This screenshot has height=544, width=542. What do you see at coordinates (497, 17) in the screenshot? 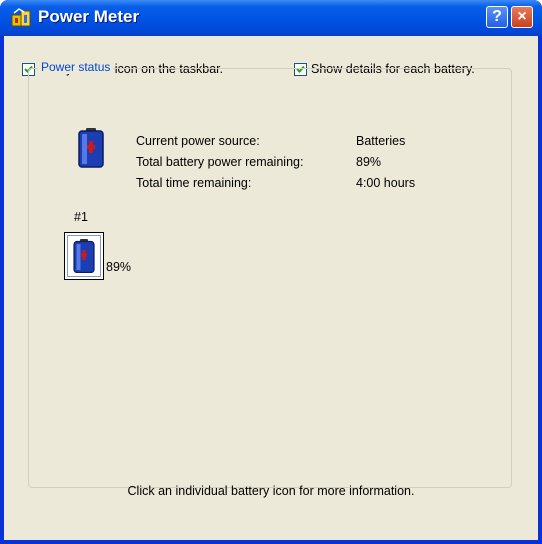
I see `help-button: ?` at bounding box center [497, 17].